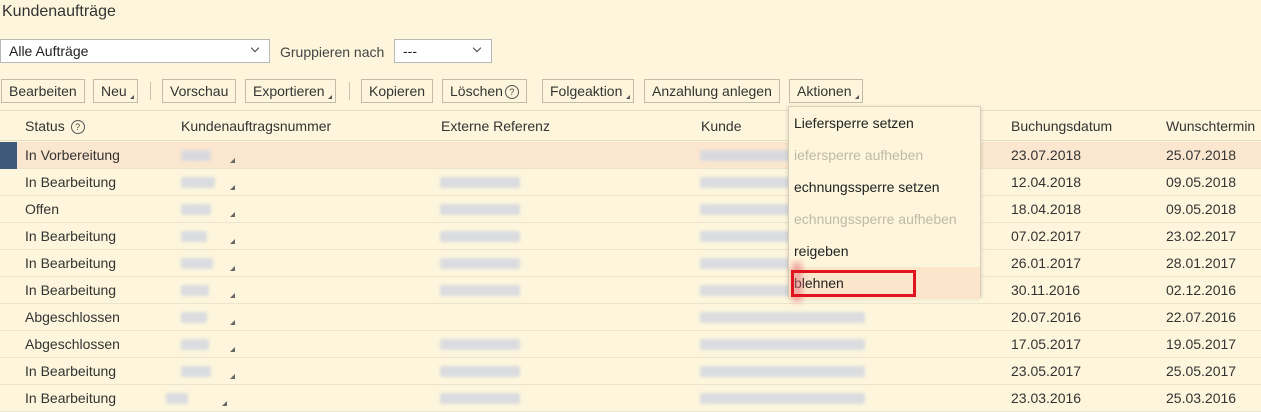 This screenshot has width=1261, height=412. Describe the element at coordinates (884, 283) in the screenshot. I see `menu-item-reject: blehnen` at that location.